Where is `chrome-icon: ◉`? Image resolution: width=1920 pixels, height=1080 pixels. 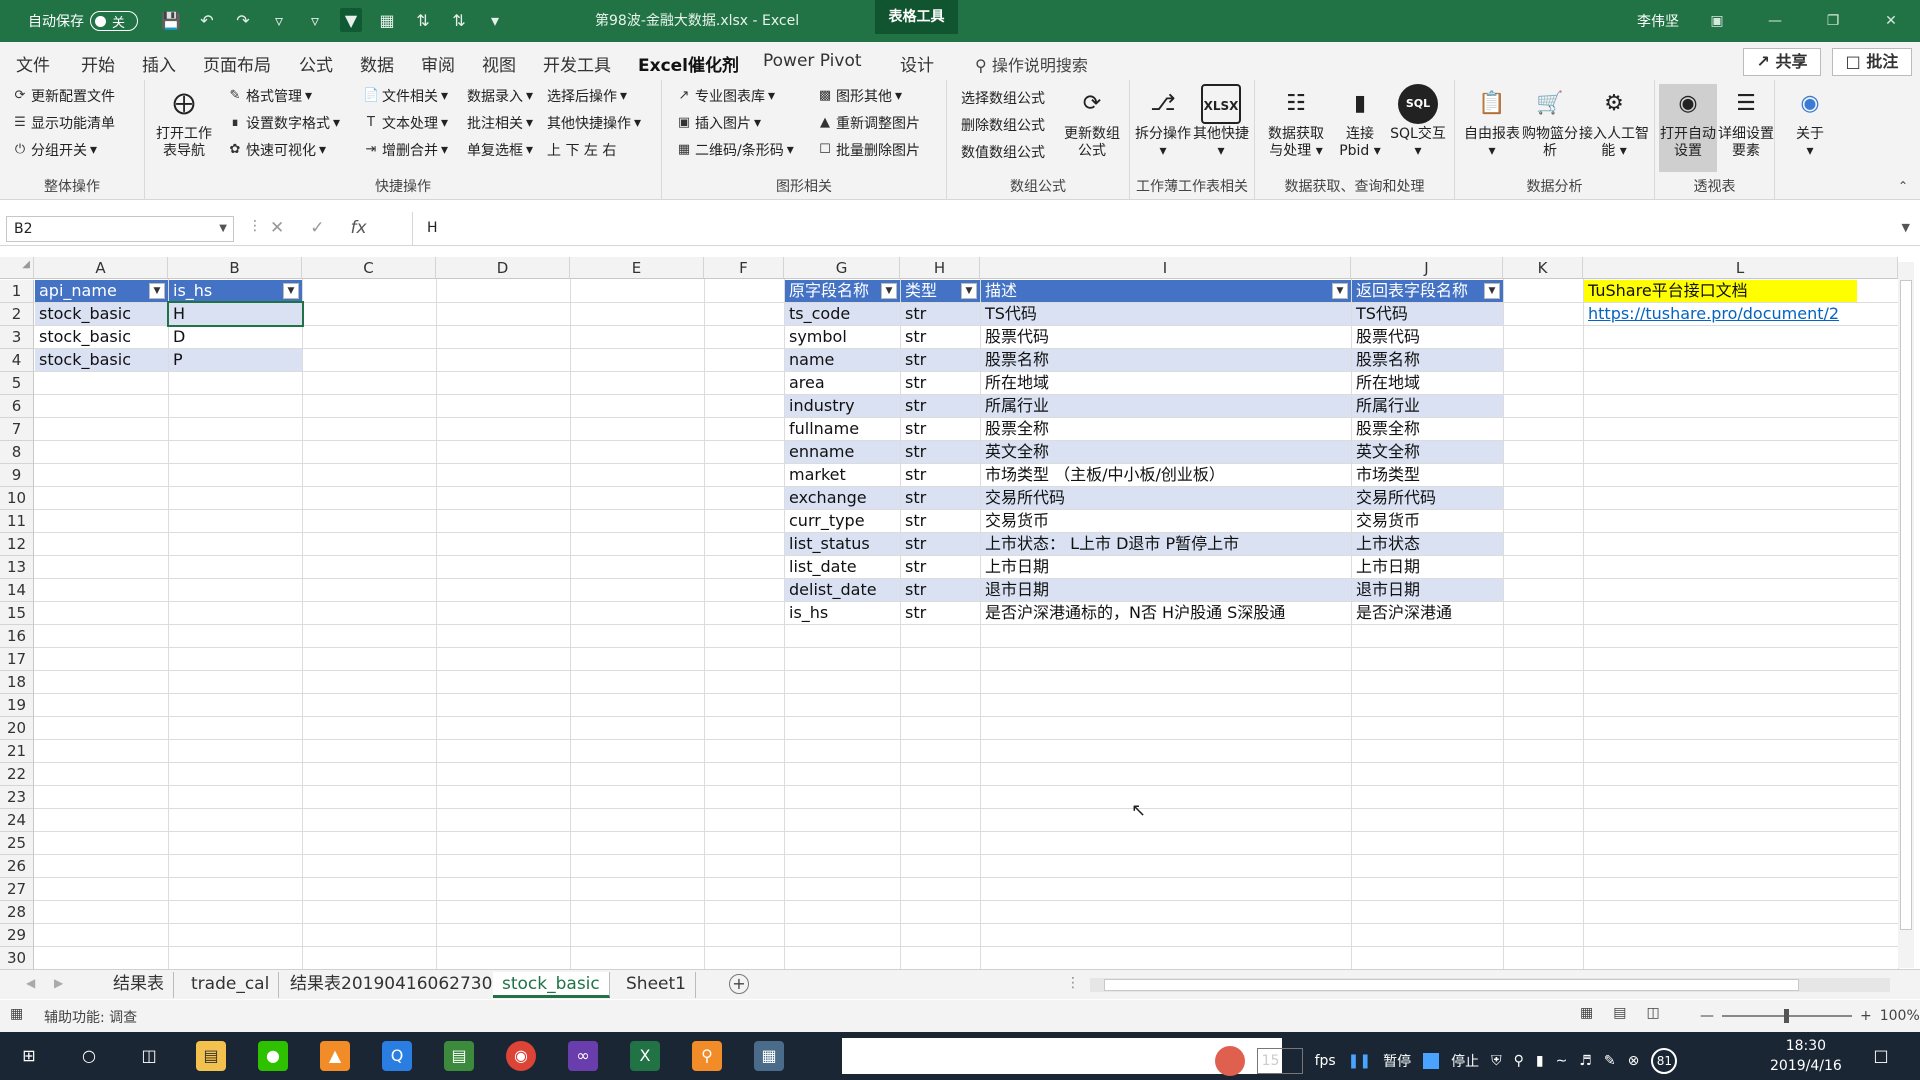
chrome-icon: ◉ is located at coordinates (521, 1056).